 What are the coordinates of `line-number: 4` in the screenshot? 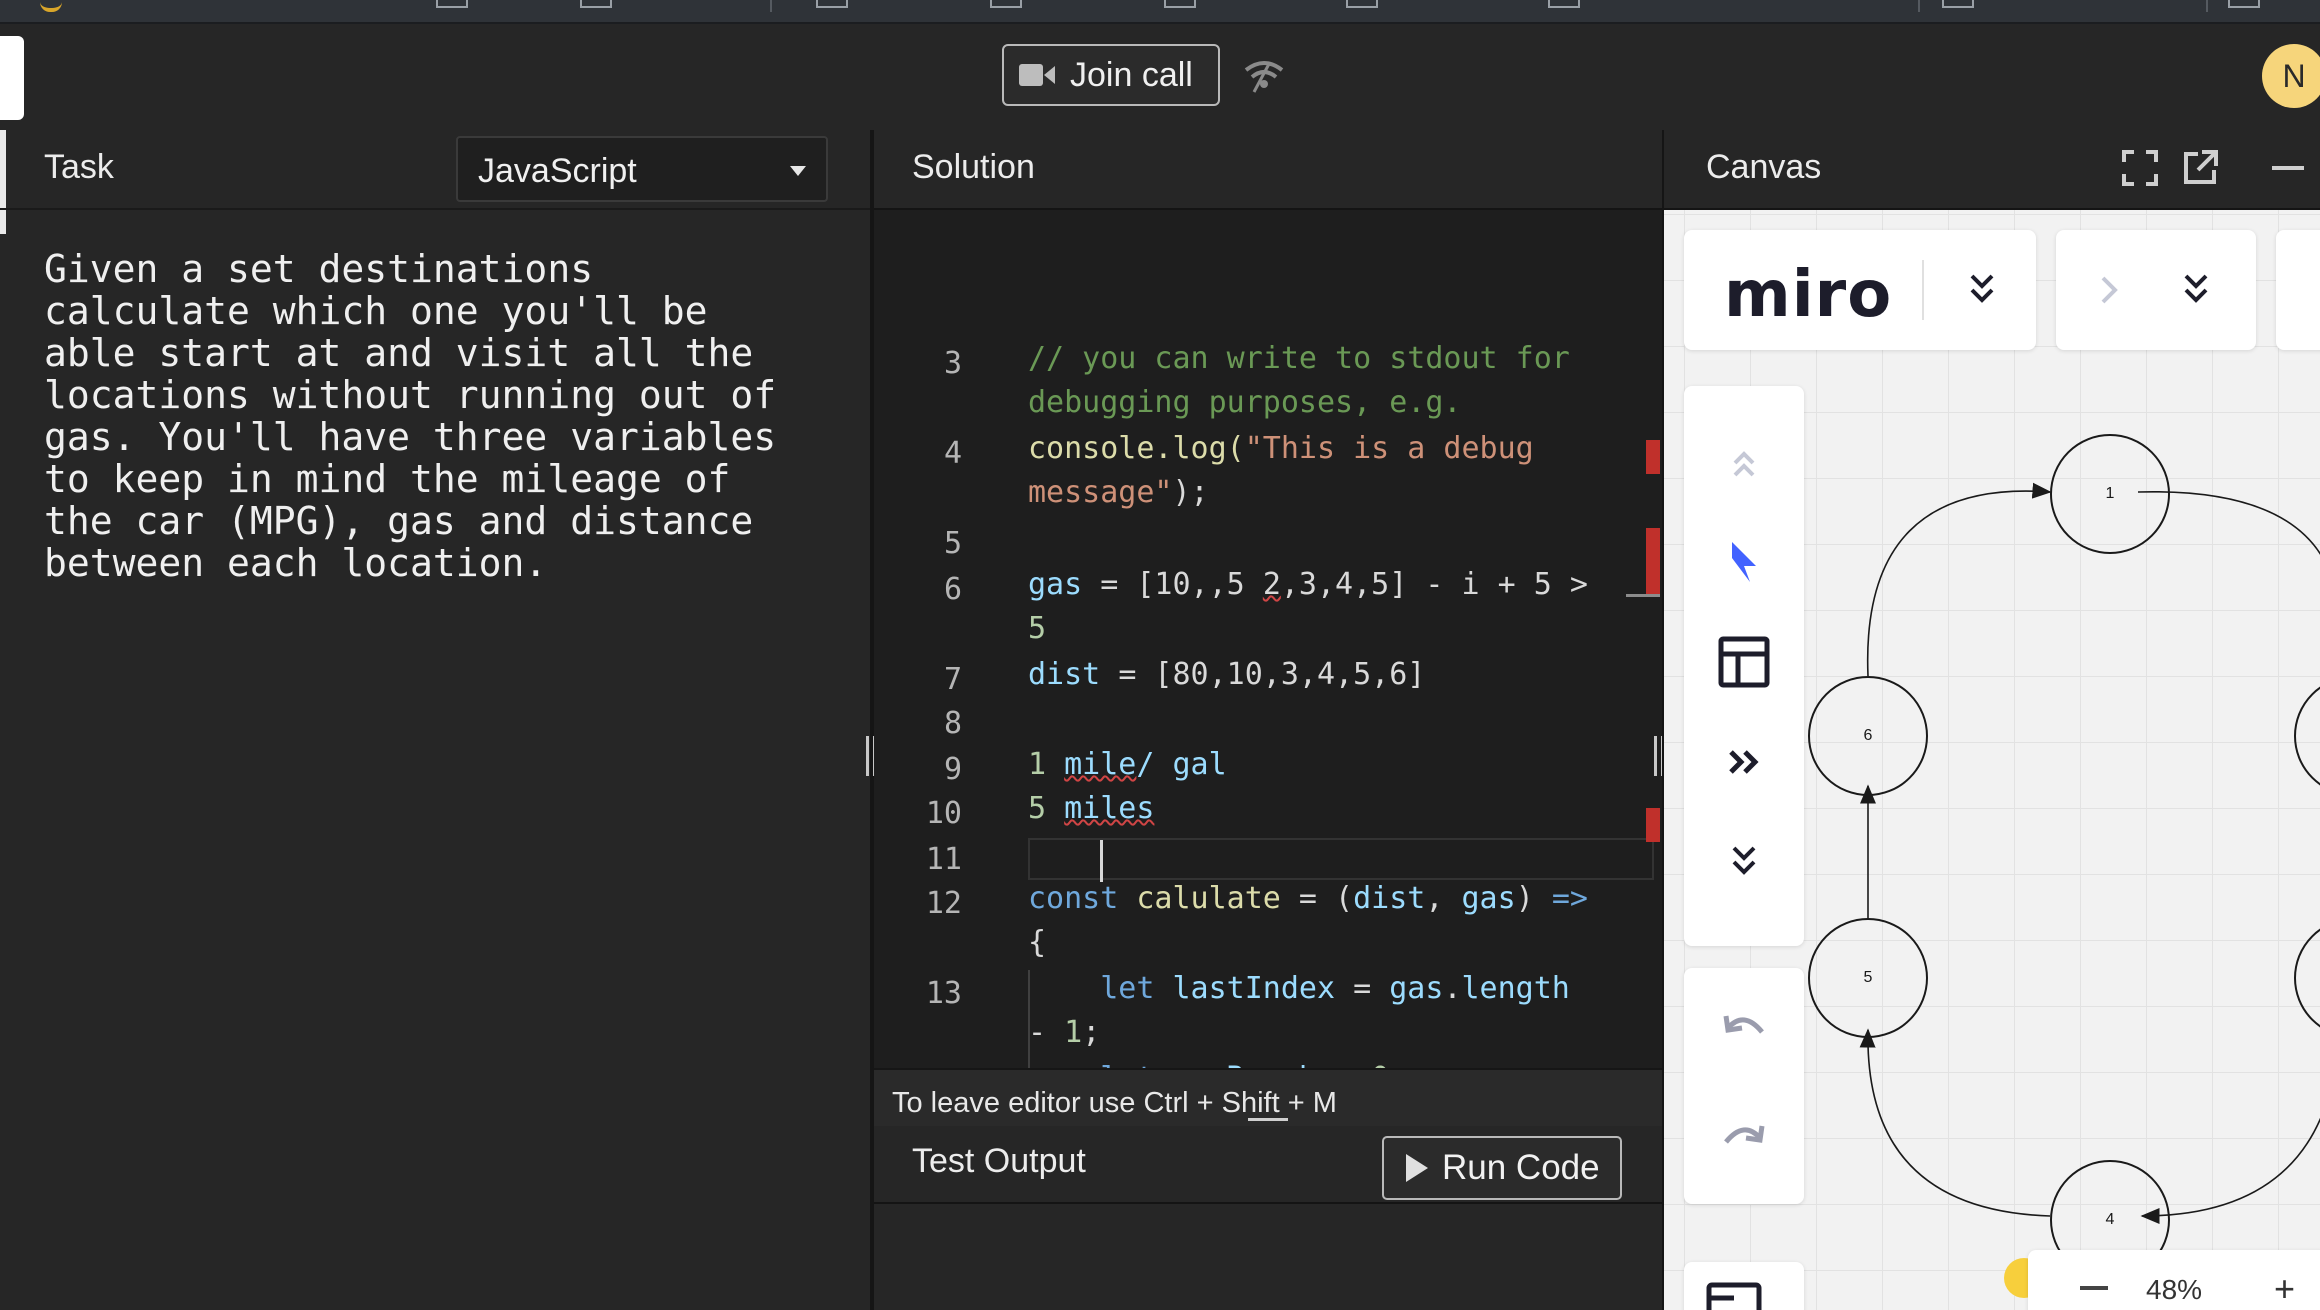 It's located at (952, 453).